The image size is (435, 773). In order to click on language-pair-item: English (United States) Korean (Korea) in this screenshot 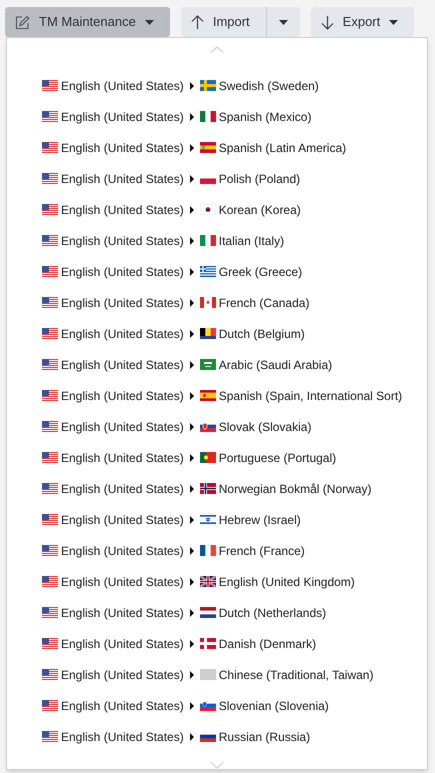, I will do `click(217, 209)`.